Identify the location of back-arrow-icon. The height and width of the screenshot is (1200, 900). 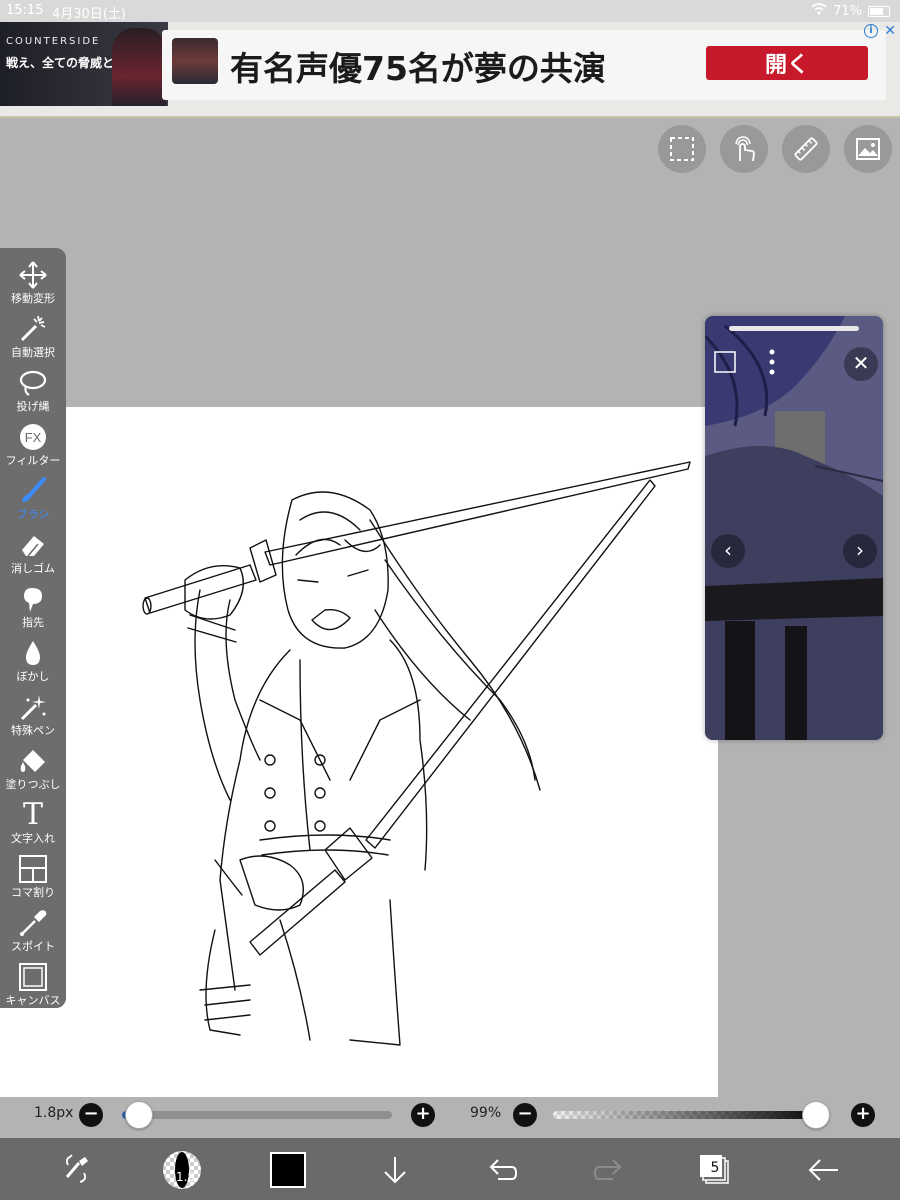
(823, 1170).